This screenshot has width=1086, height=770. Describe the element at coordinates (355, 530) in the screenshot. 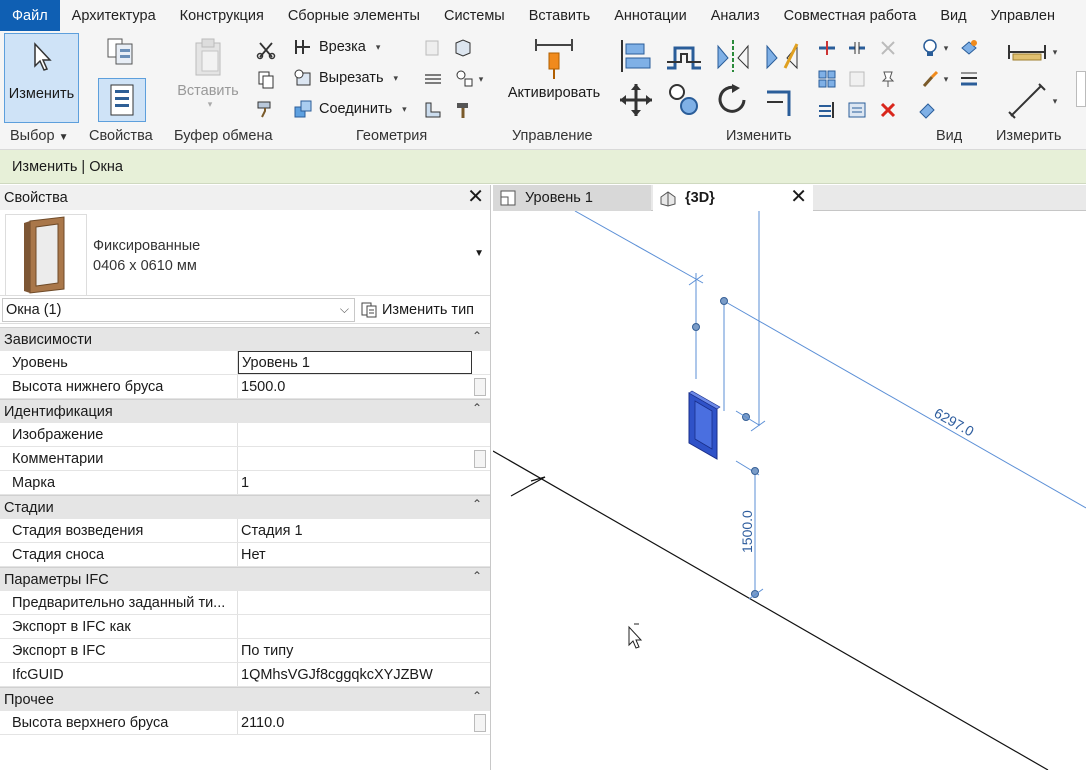

I see `property-value: Стадия 1` at that location.